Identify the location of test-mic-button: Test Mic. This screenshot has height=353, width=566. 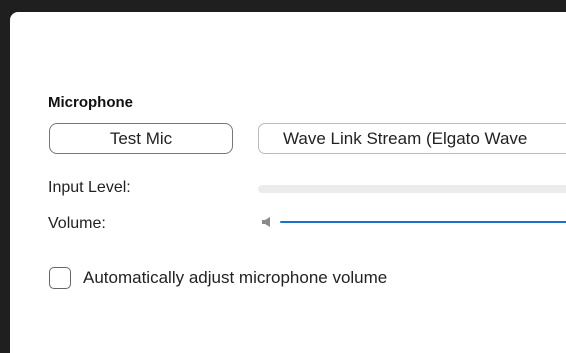
(141, 138).